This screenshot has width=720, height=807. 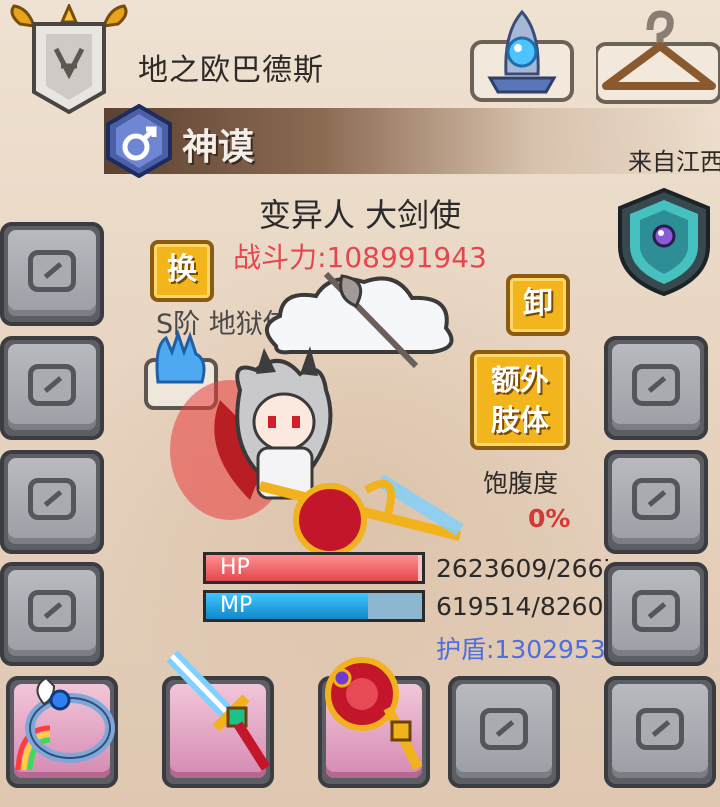 What do you see at coordinates (522, 568) in the screenshot?
I see `hp-value: 2623609/2667000` at bounding box center [522, 568].